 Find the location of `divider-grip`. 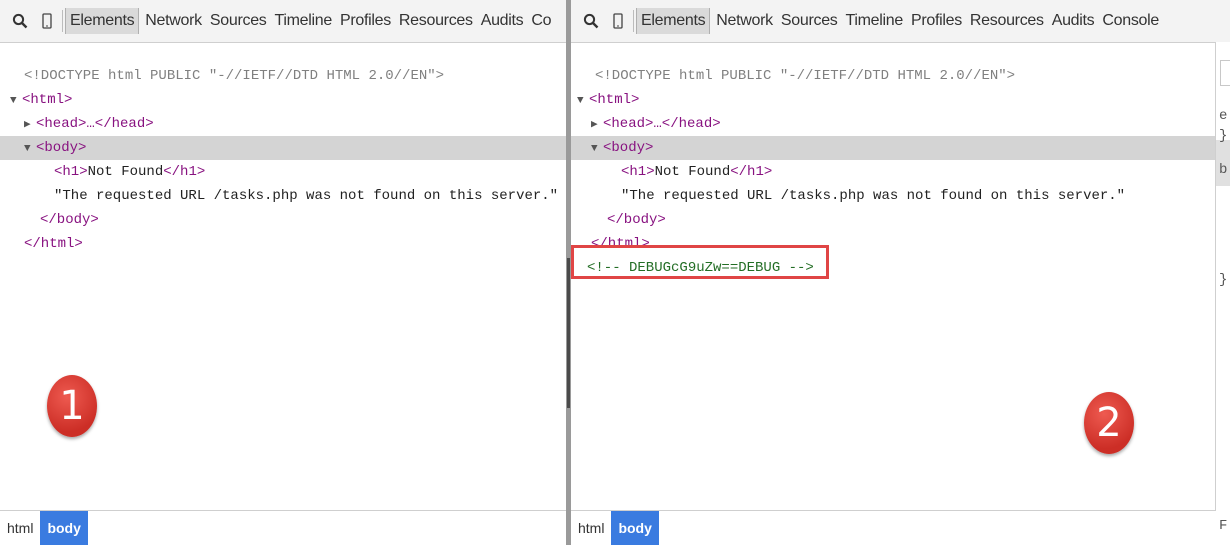

divider-grip is located at coordinates (568, 333).